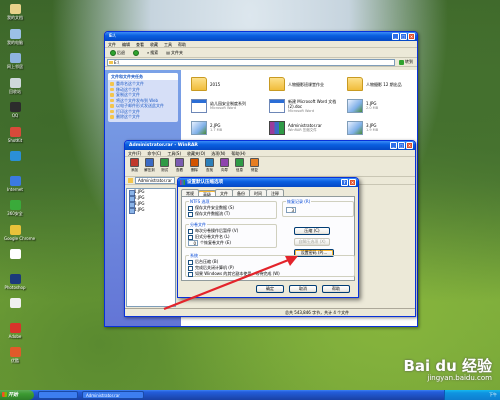 This screenshot has width=500, height=400. What do you see at coordinates (303, 289) in the screenshot?
I see `cancel-button: 取消` at bounding box center [303, 289].